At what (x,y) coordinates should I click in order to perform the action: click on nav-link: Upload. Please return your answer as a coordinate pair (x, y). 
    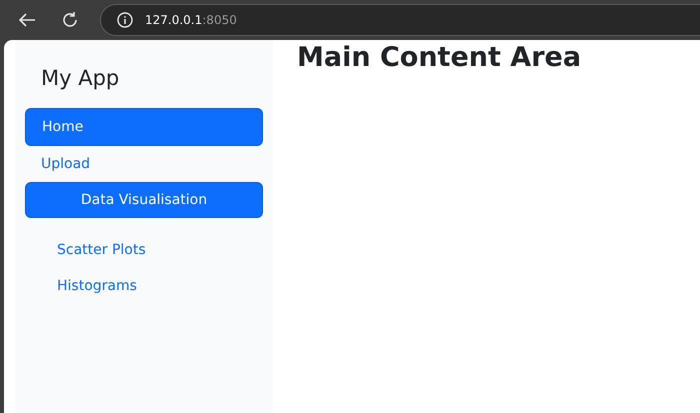
    Looking at the image, I should click on (144, 164).